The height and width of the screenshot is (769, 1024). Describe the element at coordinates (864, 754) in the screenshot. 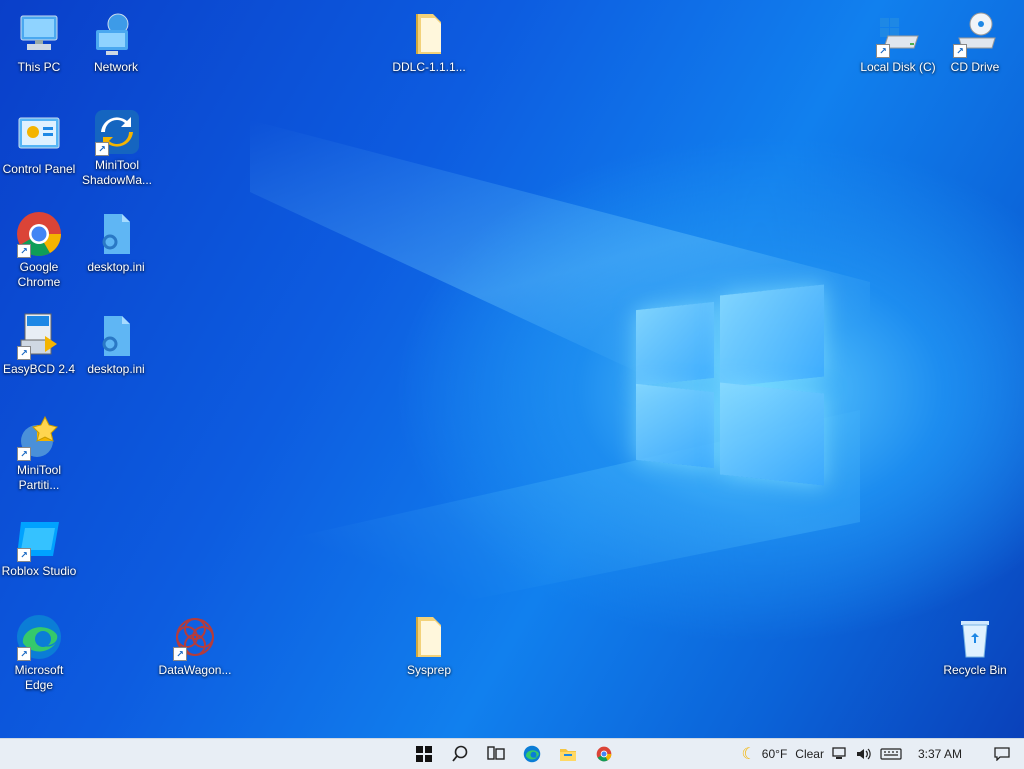

I see `volume-icon` at that location.